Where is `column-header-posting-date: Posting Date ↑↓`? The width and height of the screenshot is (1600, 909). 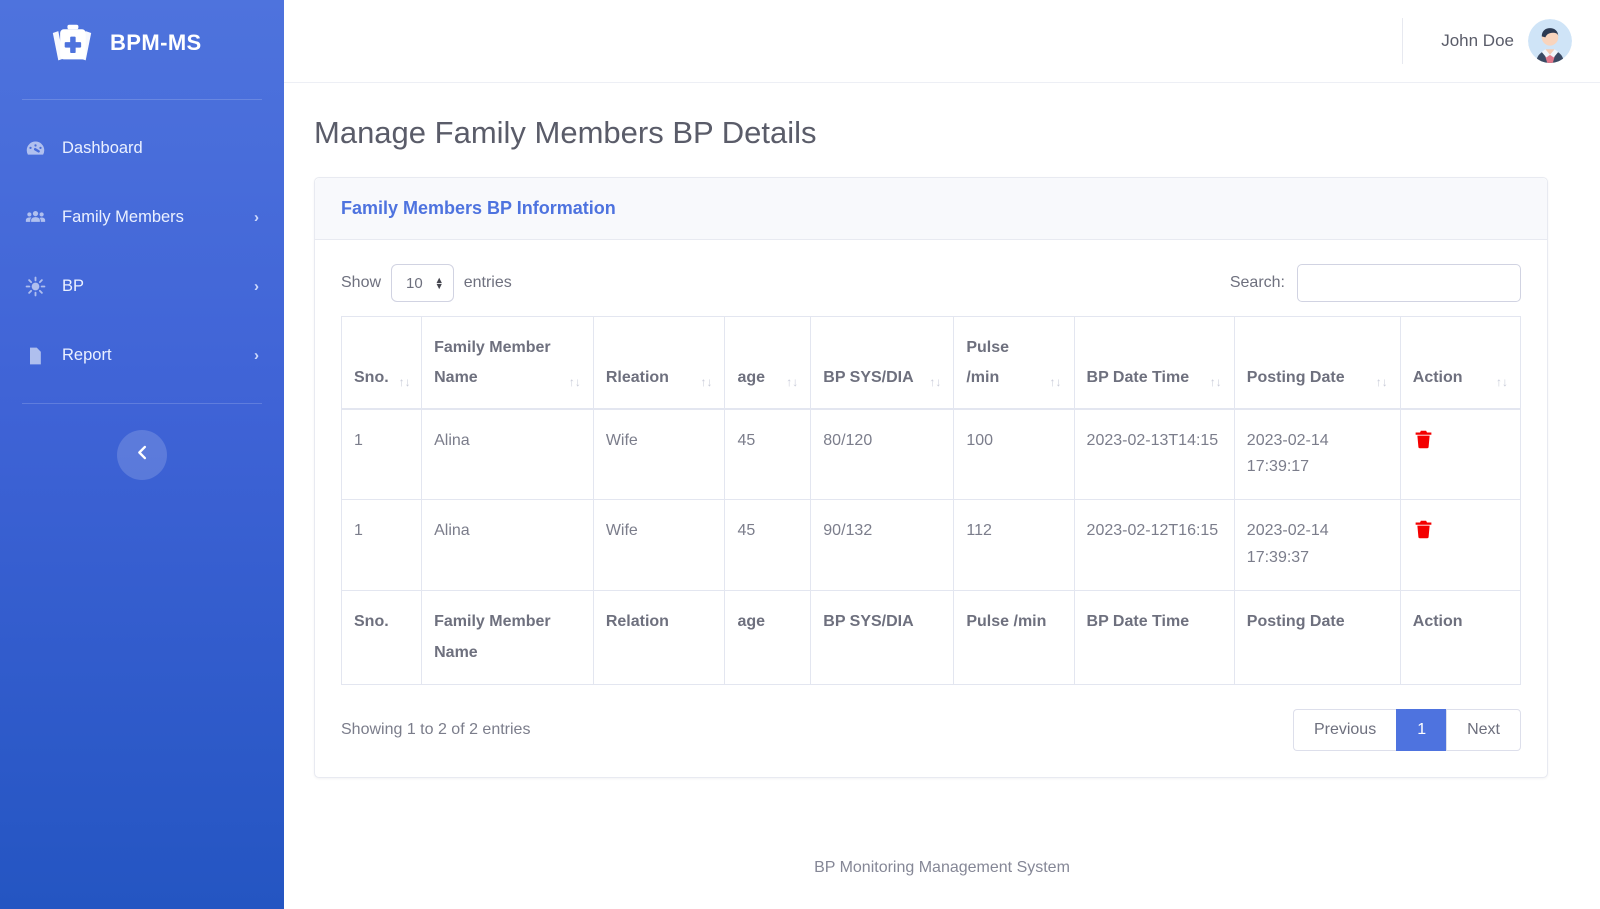
column-header-posting-date: Posting Date ↑↓ is located at coordinates (1317, 362).